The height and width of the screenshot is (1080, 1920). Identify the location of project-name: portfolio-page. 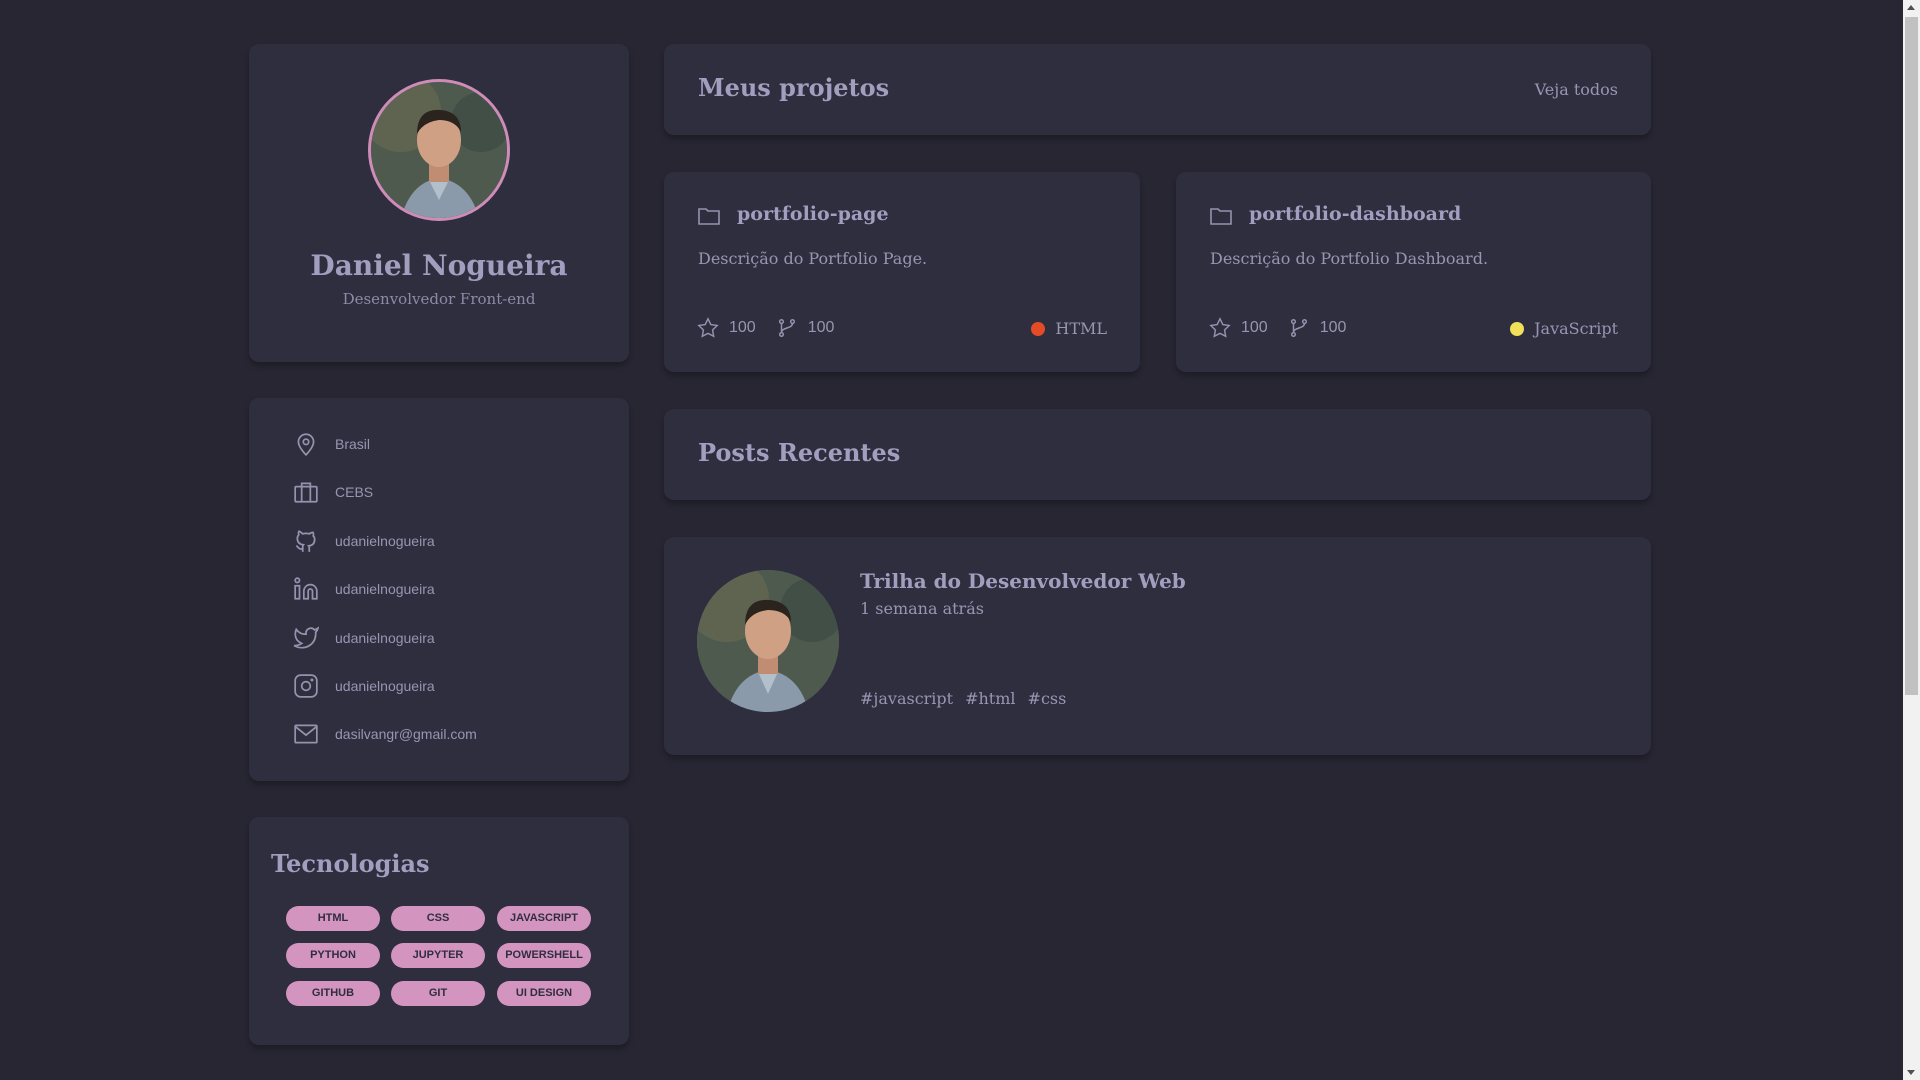
(813, 214).